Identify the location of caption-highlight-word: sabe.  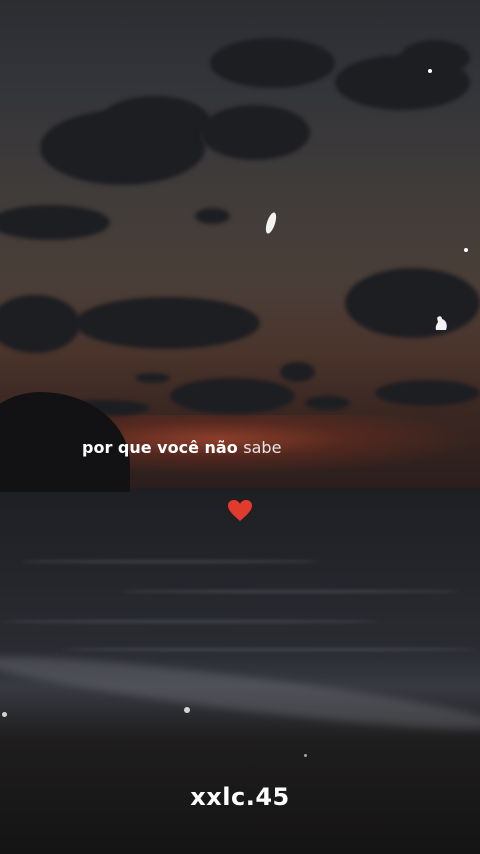
(262, 447).